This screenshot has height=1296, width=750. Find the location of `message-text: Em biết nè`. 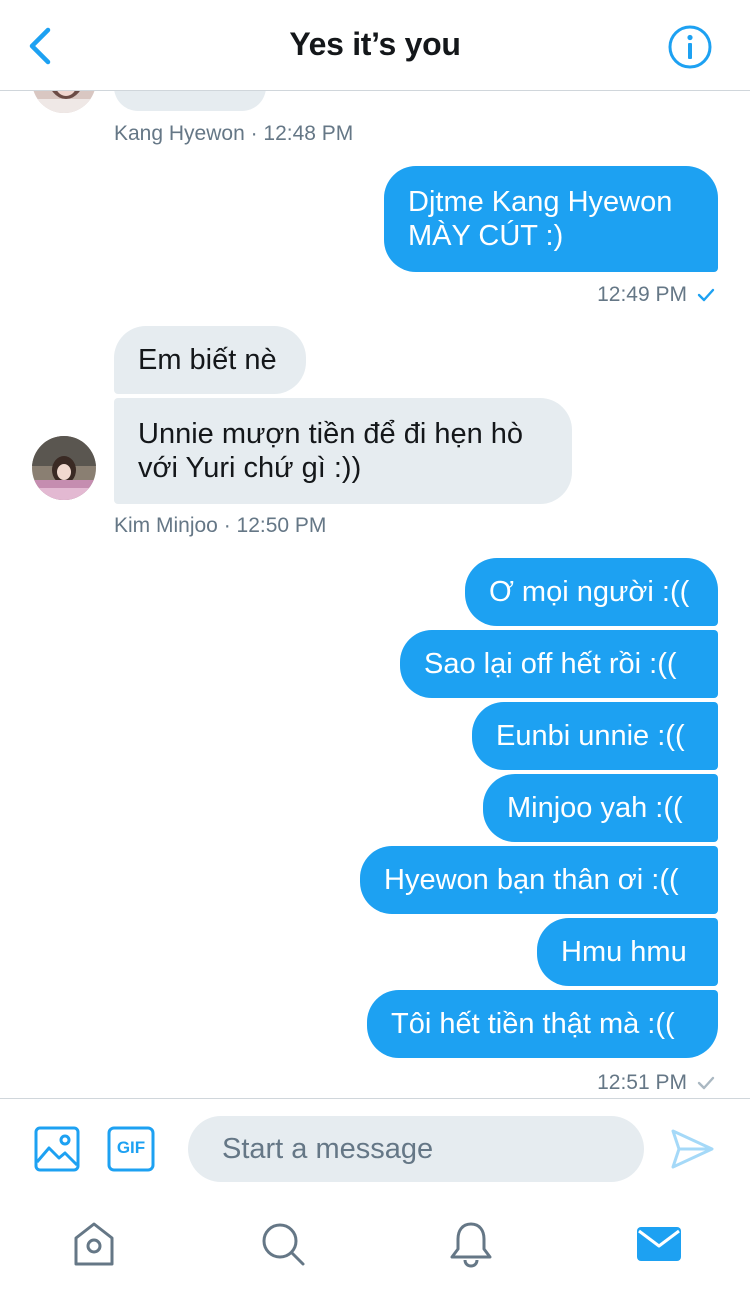

message-text: Em biết nè is located at coordinates (207, 360).